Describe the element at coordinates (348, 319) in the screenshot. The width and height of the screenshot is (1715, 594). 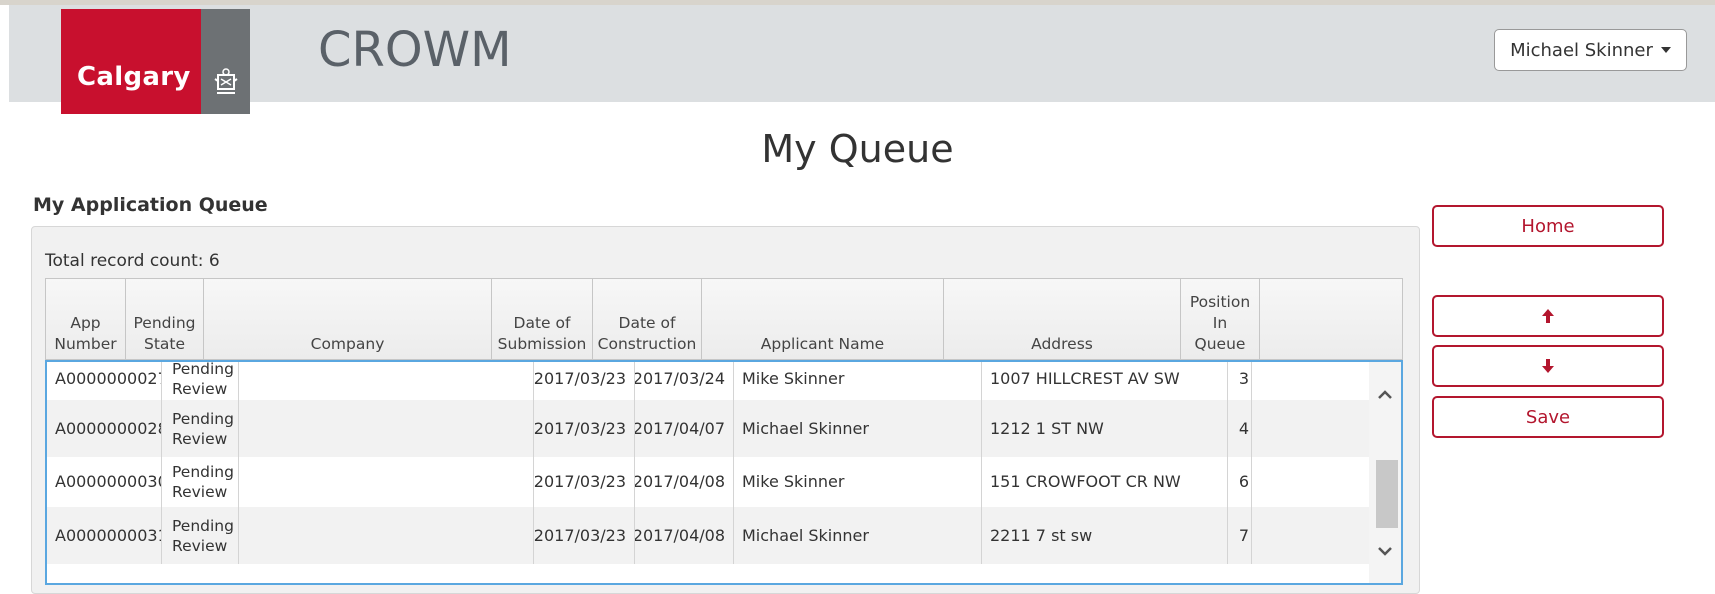
I see `column-header-company: Company` at that location.